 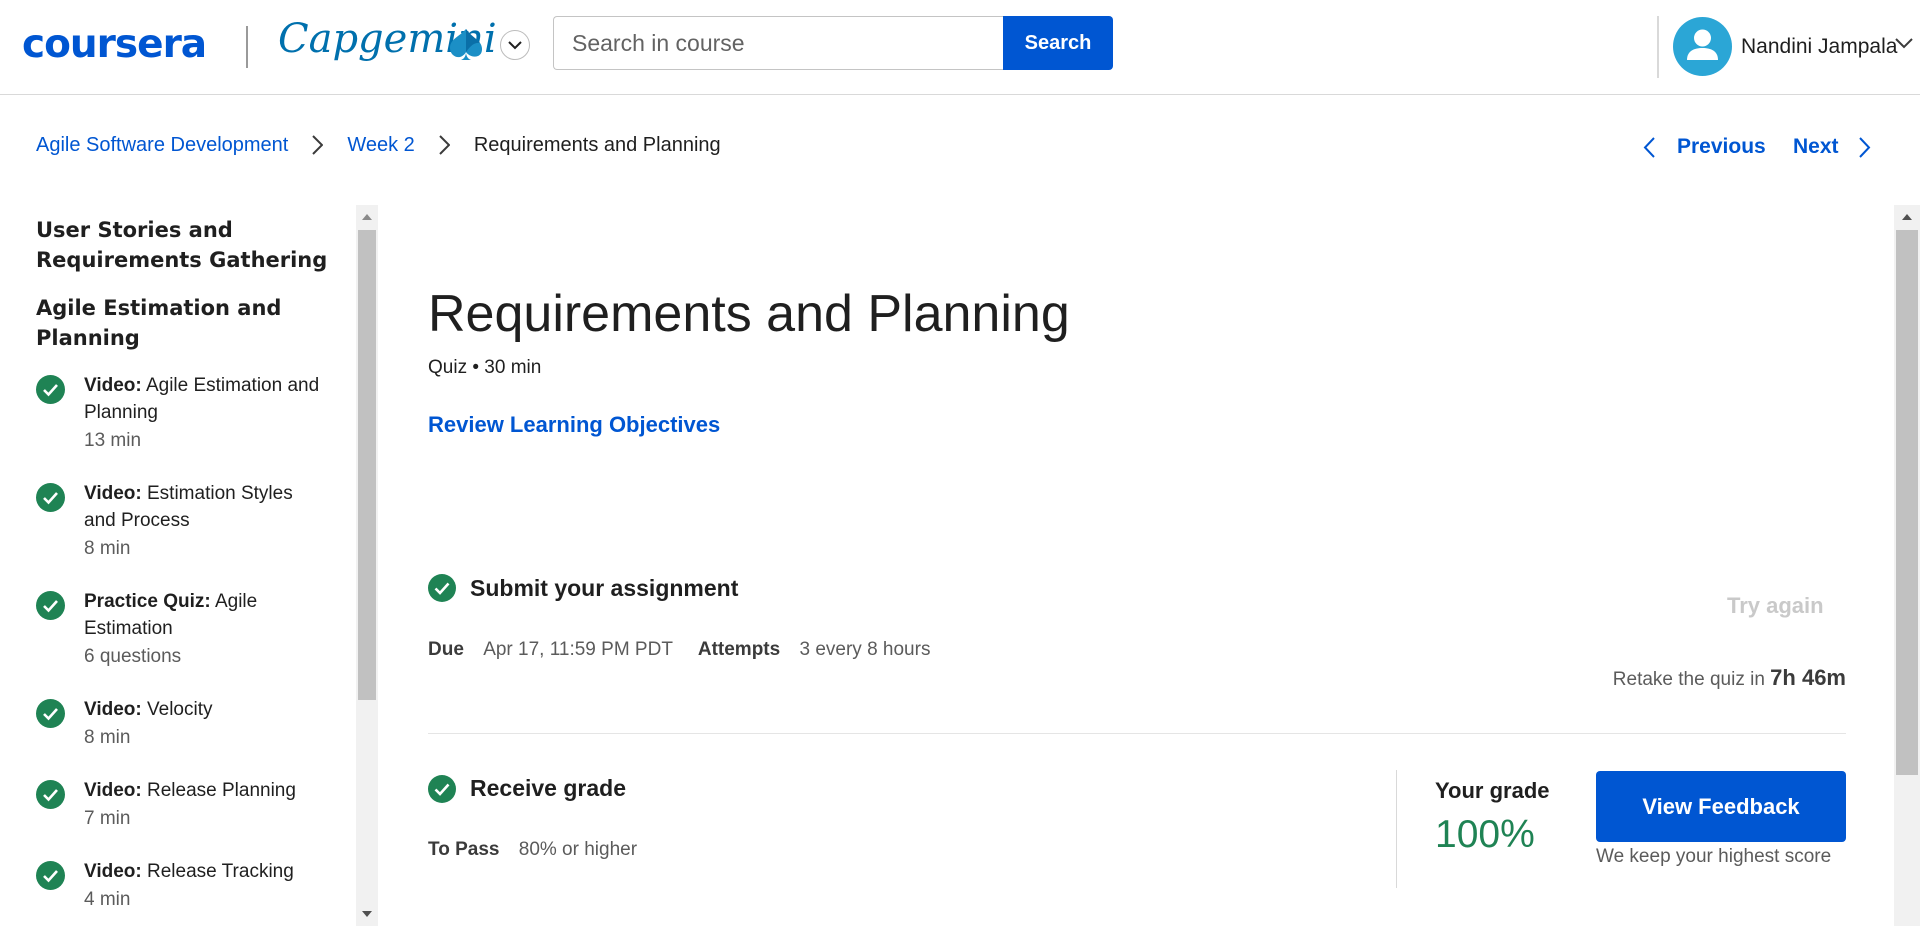 What do you see at coordinates (1816, 146) in the screenshot?
I see `next-label: Next` at bounding box center [1816, 146].